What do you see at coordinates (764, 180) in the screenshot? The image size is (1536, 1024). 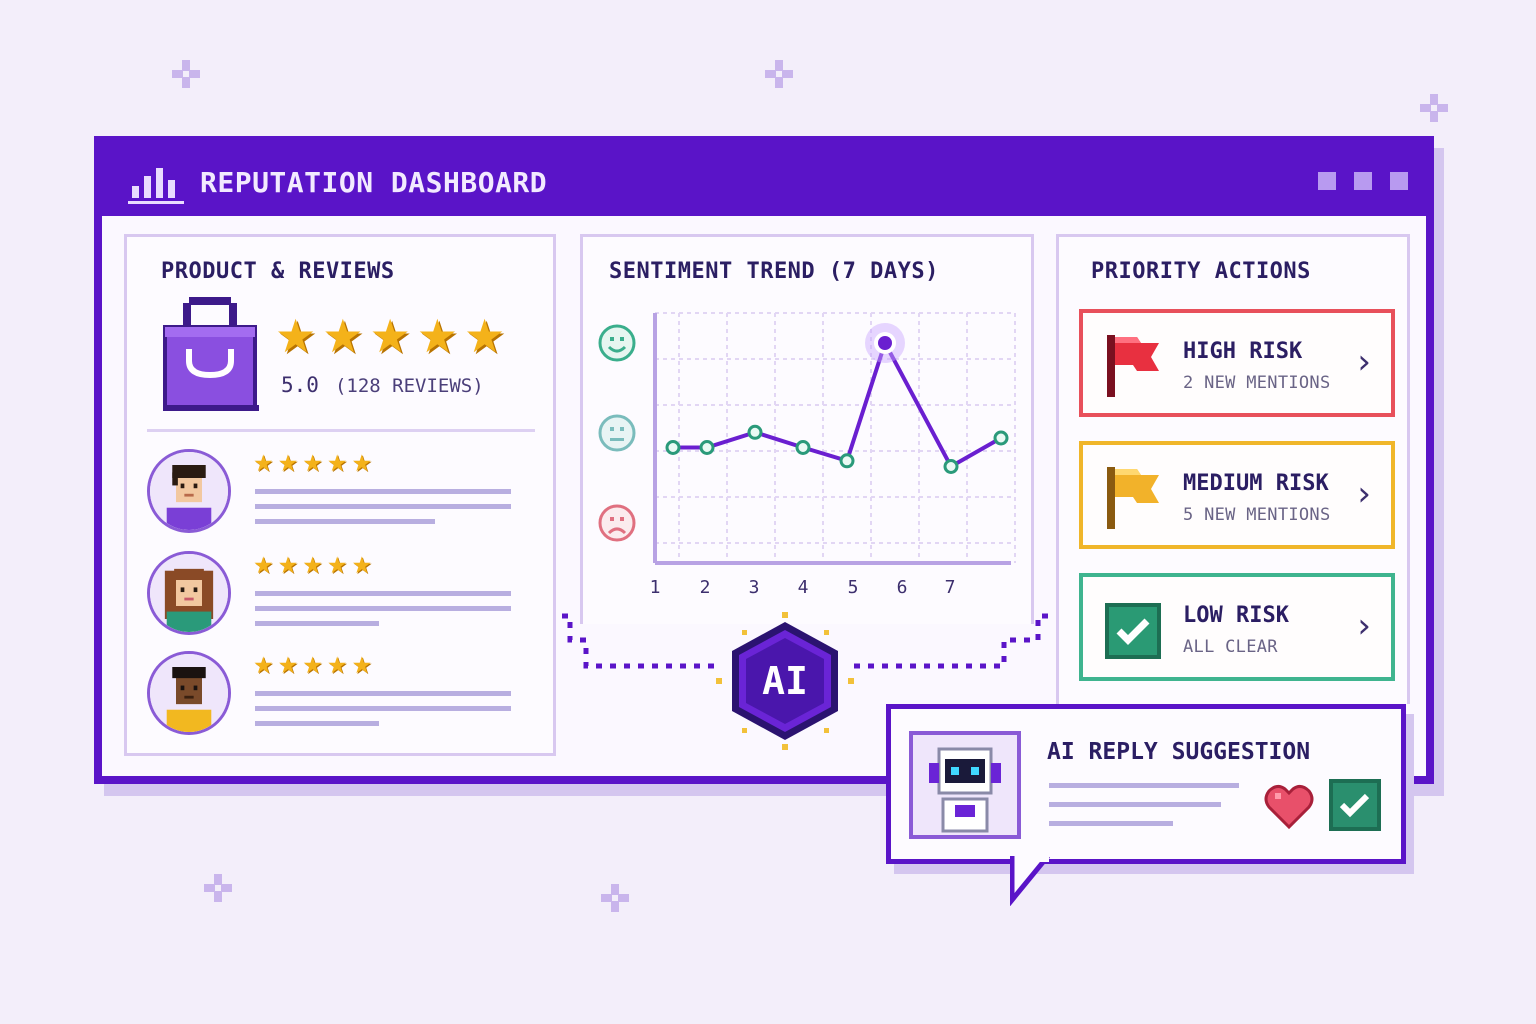 I see `title-bar: REPUTATION DASHBOARD` at bounding box center [764, 180].